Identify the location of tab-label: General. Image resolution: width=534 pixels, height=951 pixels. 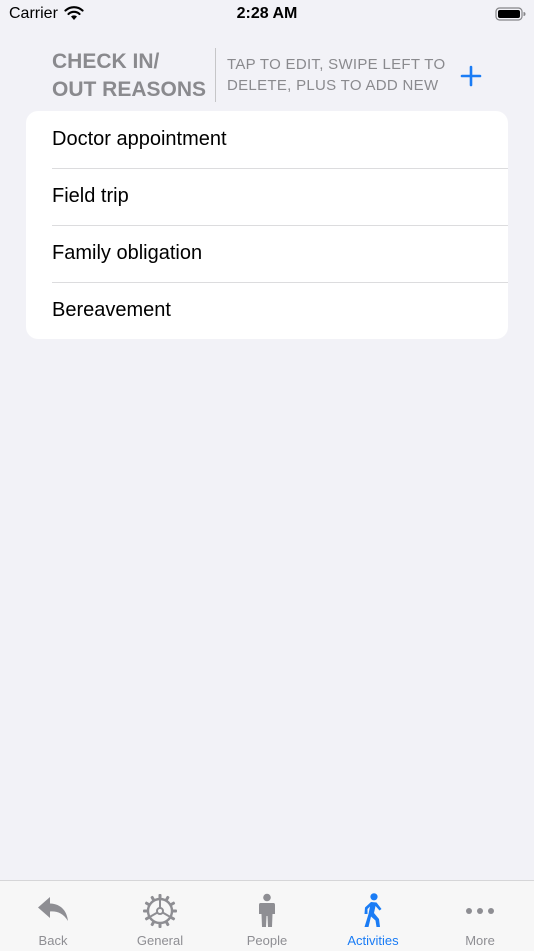
(160, 940).